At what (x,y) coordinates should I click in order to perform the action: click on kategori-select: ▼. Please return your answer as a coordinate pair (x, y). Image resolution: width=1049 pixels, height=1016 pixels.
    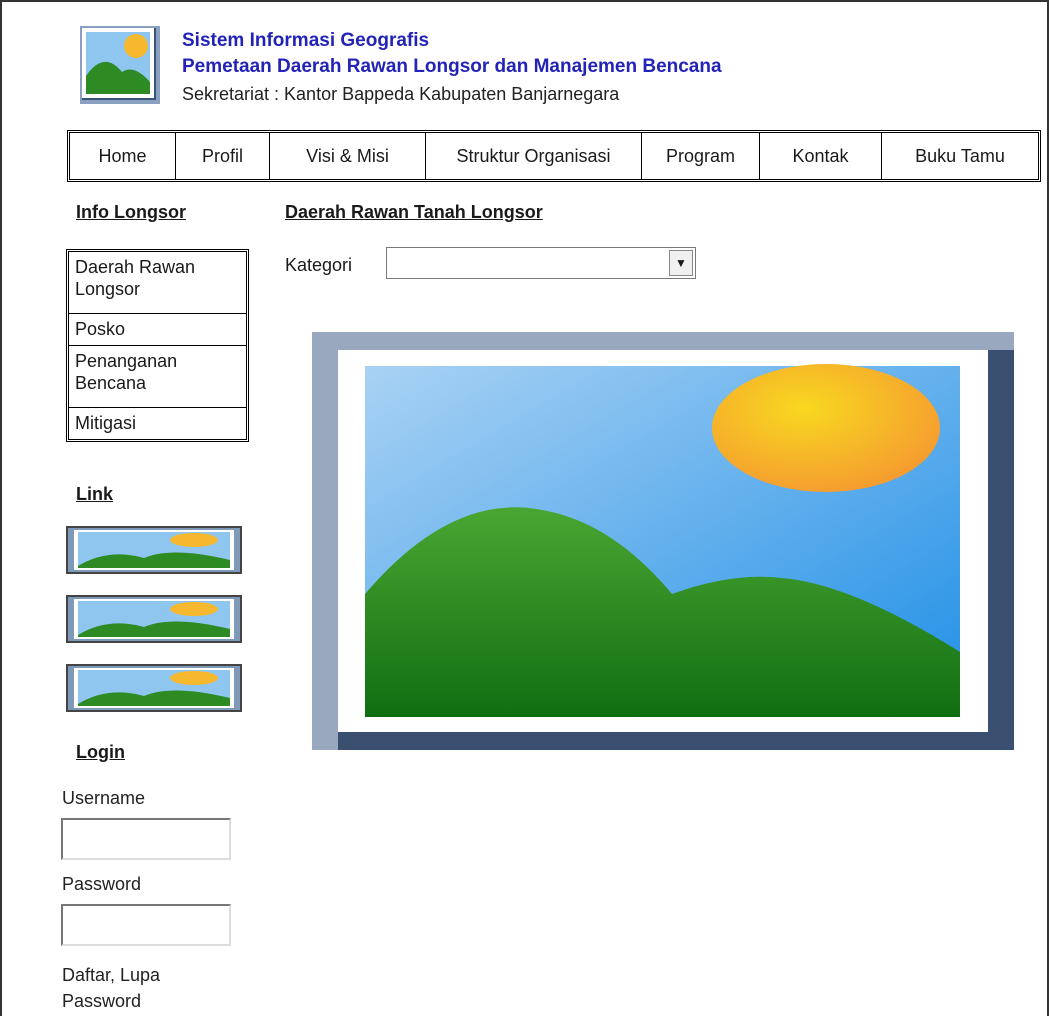
    Looking at the image, I should click on (541, 263).